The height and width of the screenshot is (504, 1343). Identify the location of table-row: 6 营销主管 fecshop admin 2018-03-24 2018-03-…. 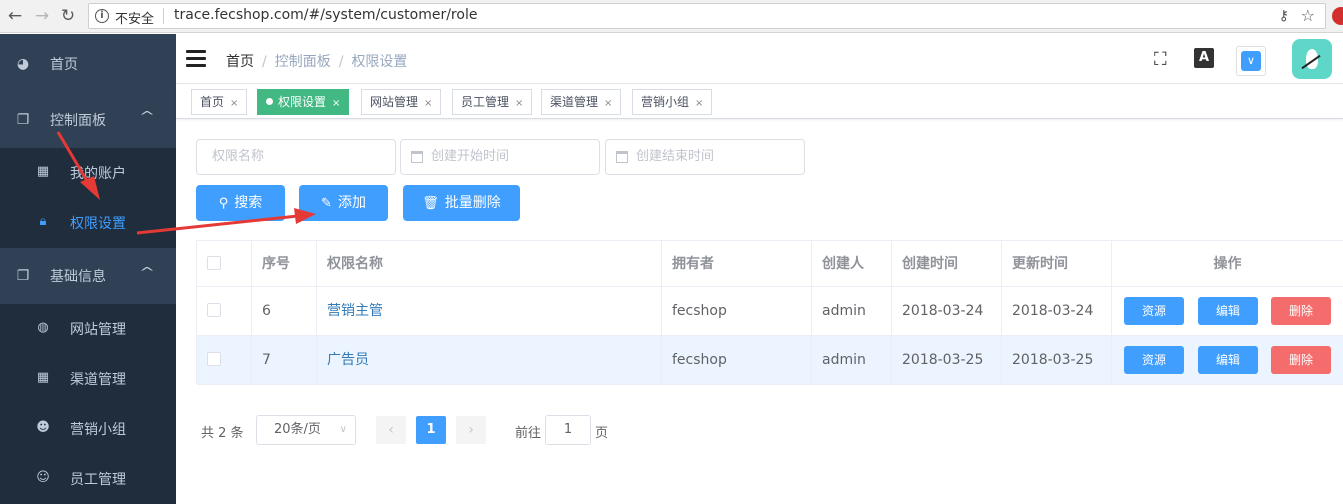
(770, 311).